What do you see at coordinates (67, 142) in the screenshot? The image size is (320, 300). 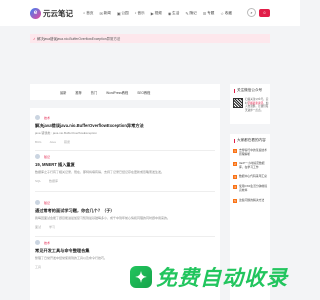 I see `post-tag: 错误` at bounding box center [67, 142].